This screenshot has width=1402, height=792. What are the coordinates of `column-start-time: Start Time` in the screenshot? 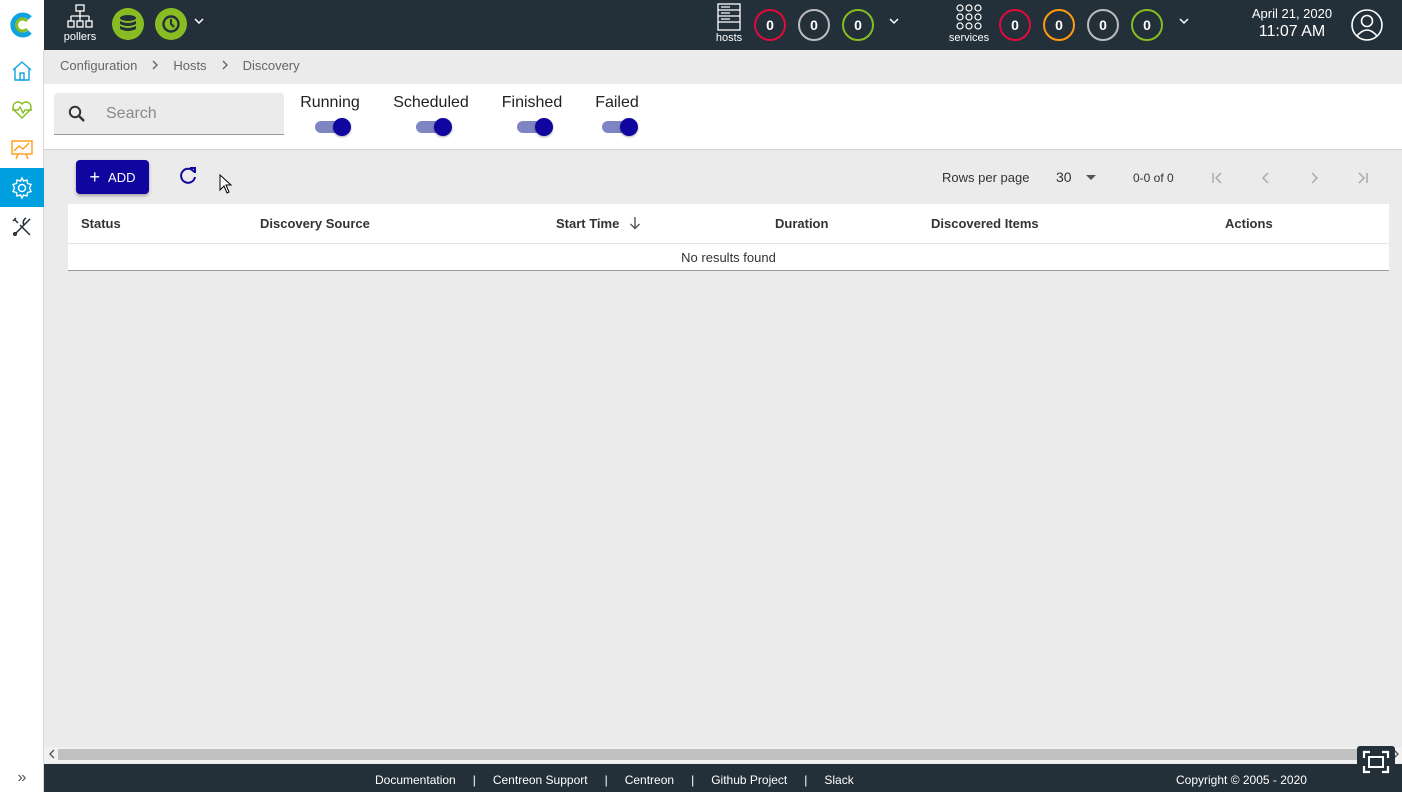 It's located at (598, 223).